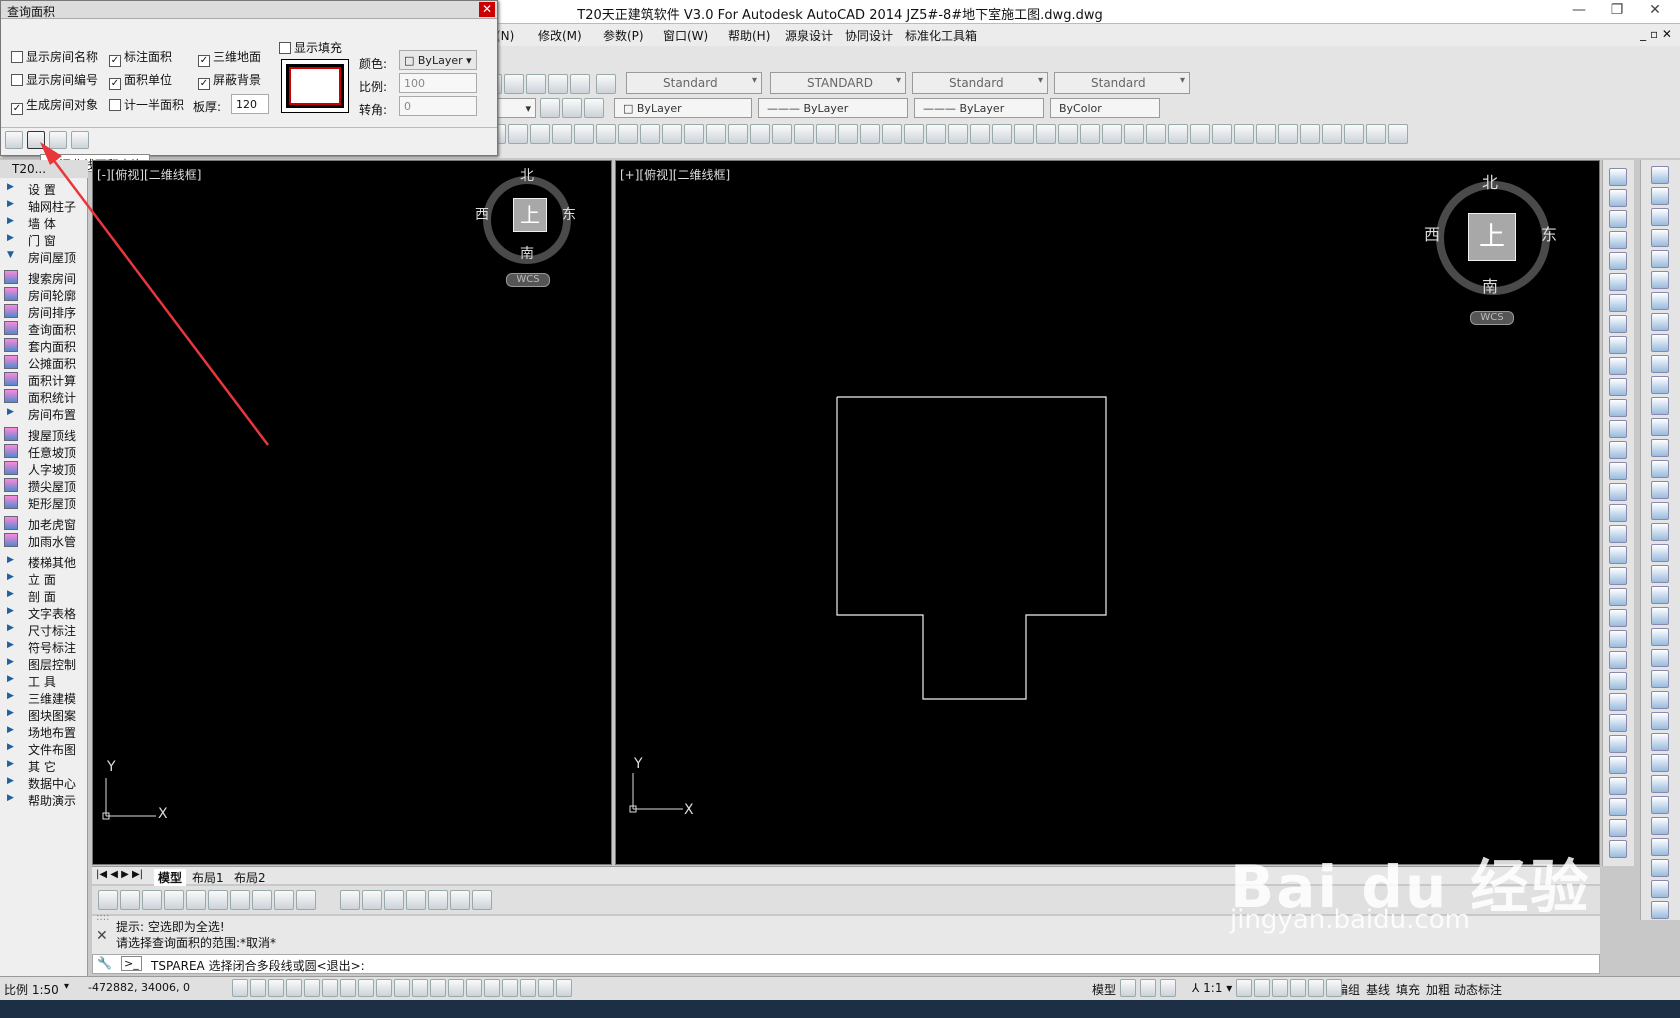  Describe the element at coordinates (527, 175) in the screenshot. I see `compass-north: 北` at that location.